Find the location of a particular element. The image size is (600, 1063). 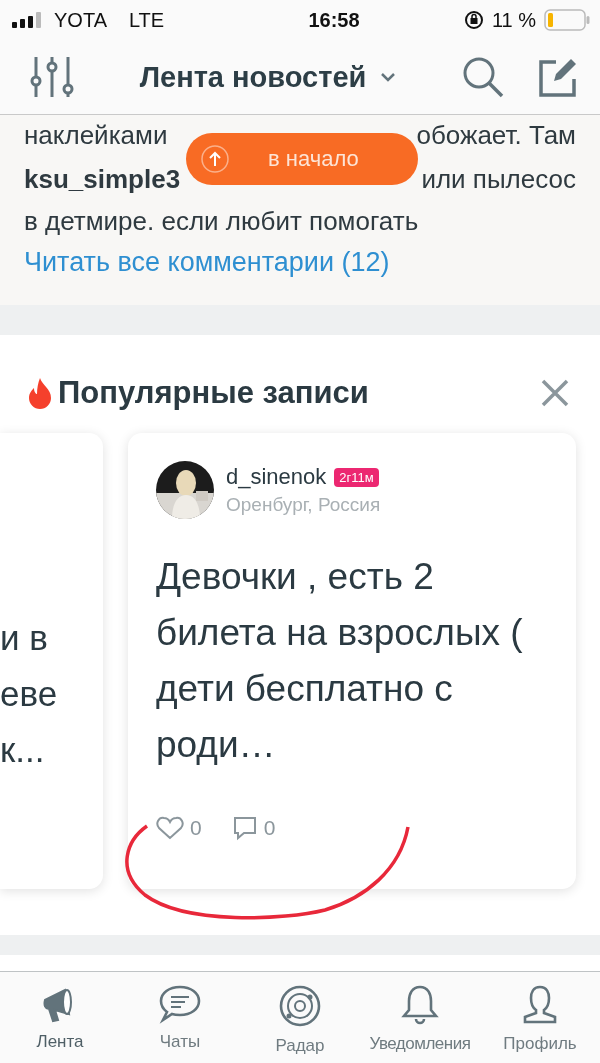

comment-author: ksu_simple3 is located at coordinates (102, 179).